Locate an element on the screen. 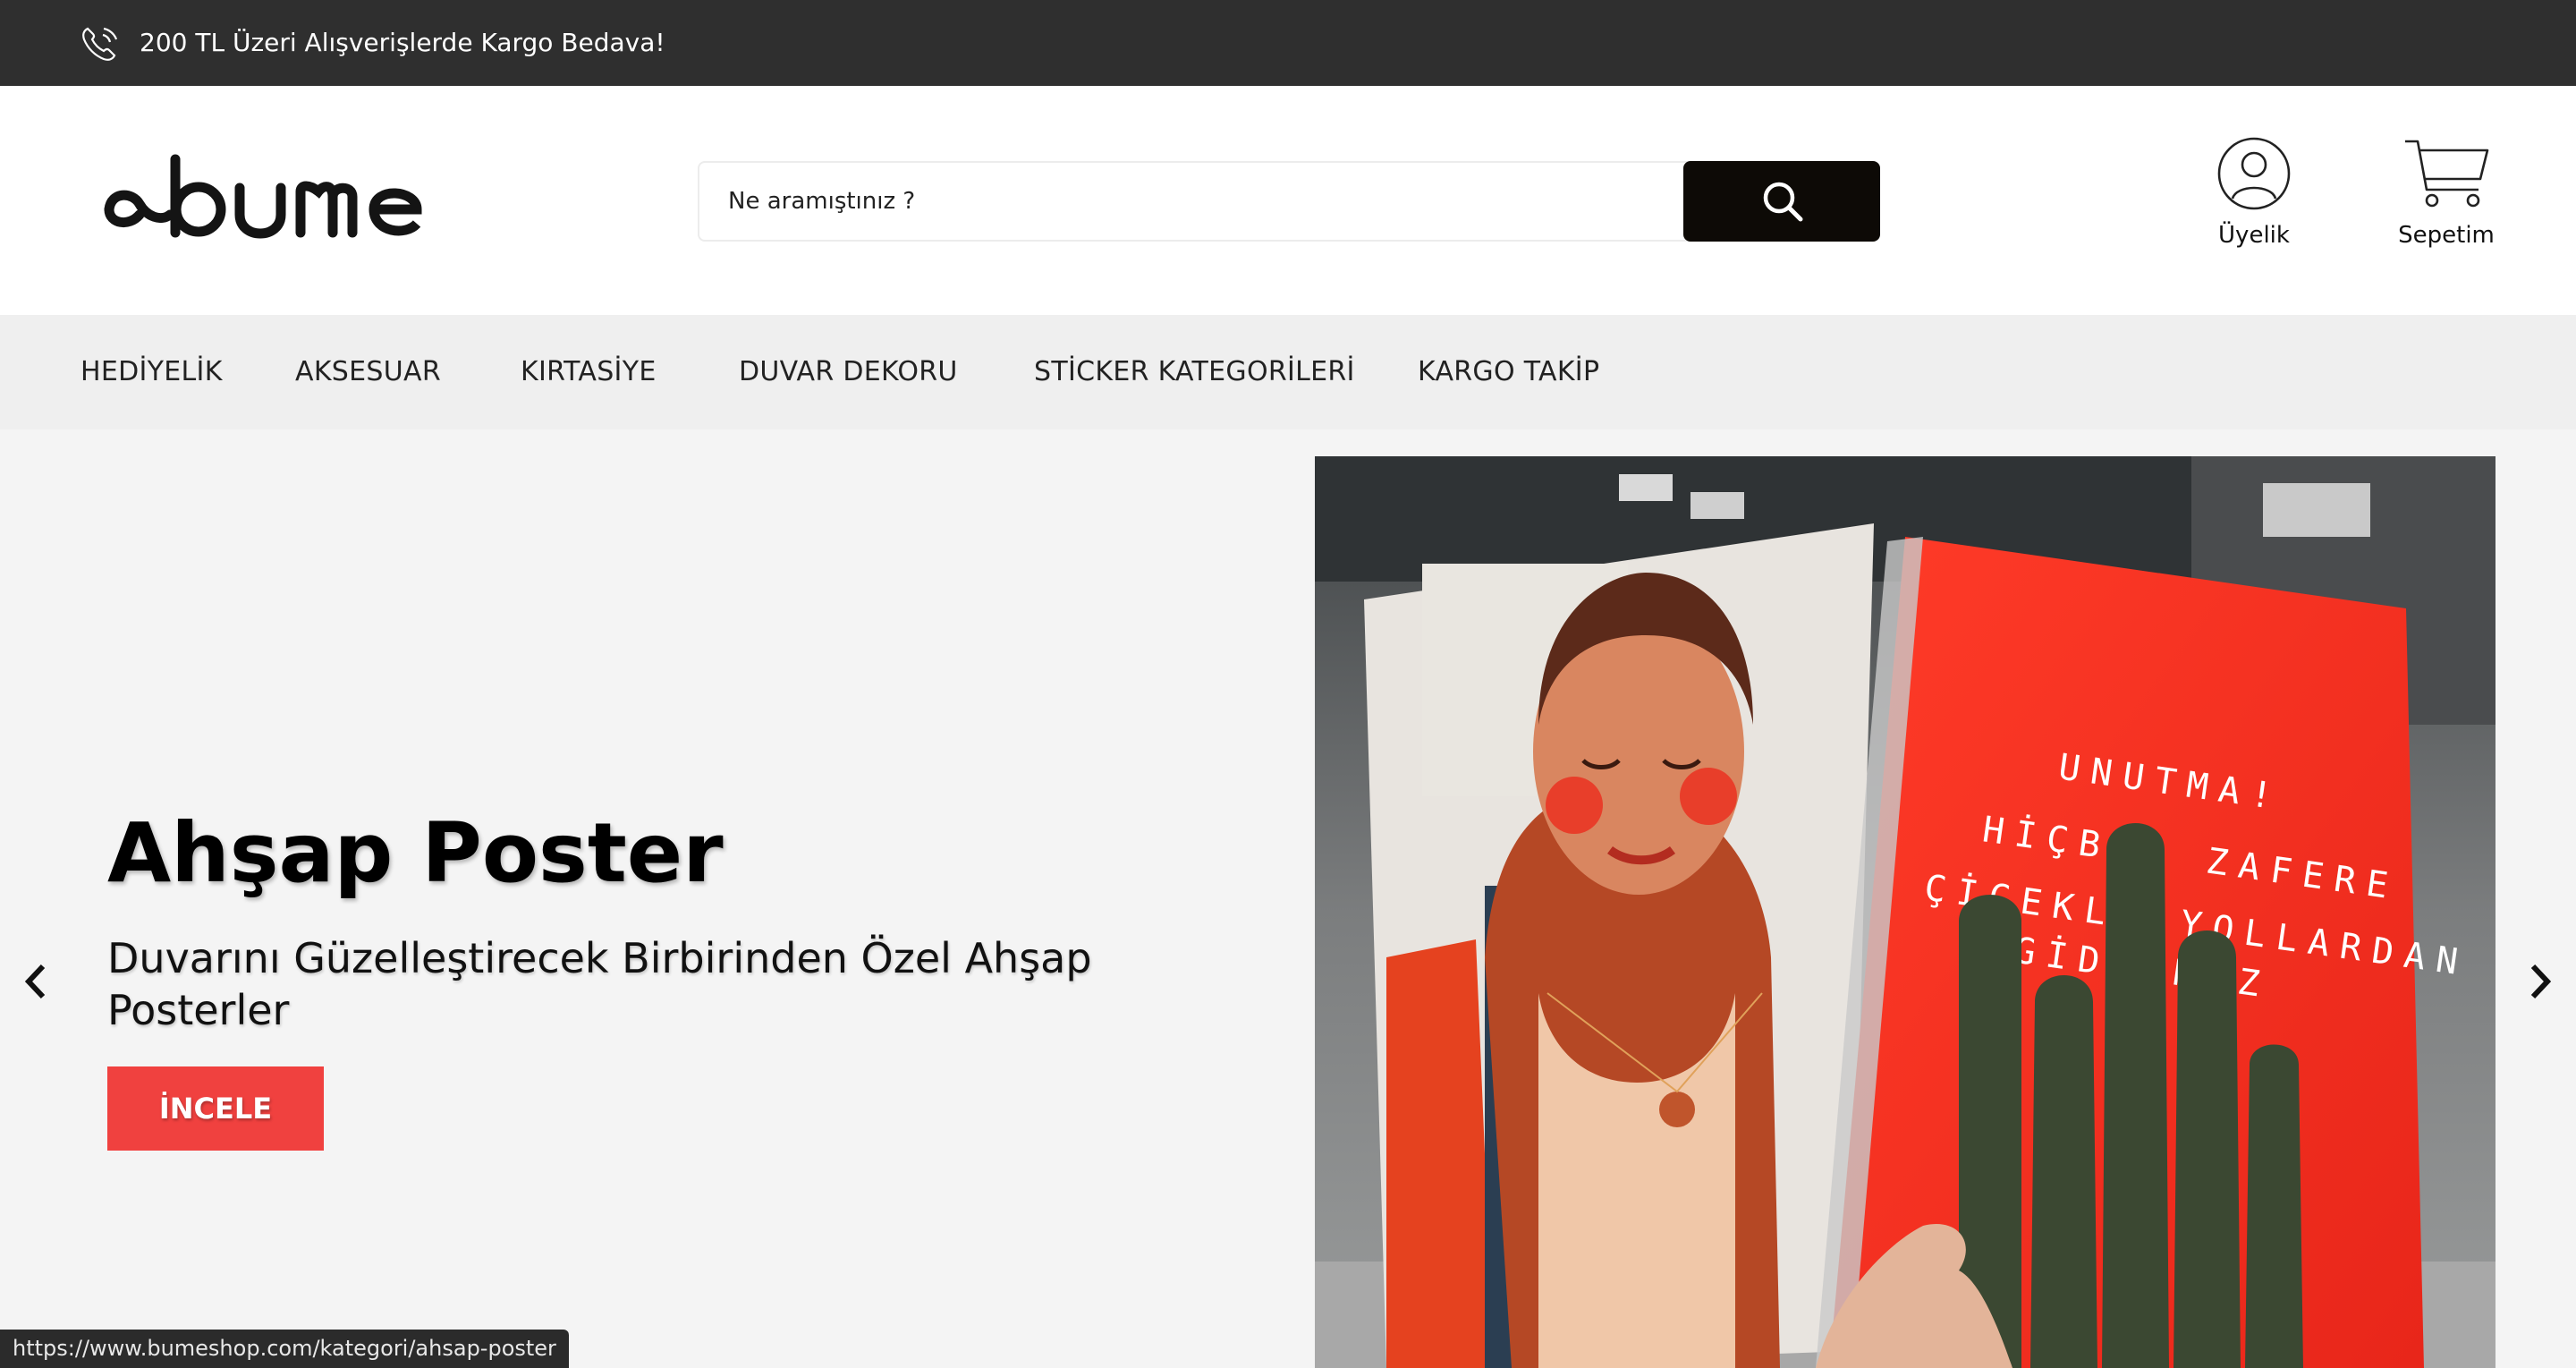  slider-next-arrow is located at coordinates (2540, 981).